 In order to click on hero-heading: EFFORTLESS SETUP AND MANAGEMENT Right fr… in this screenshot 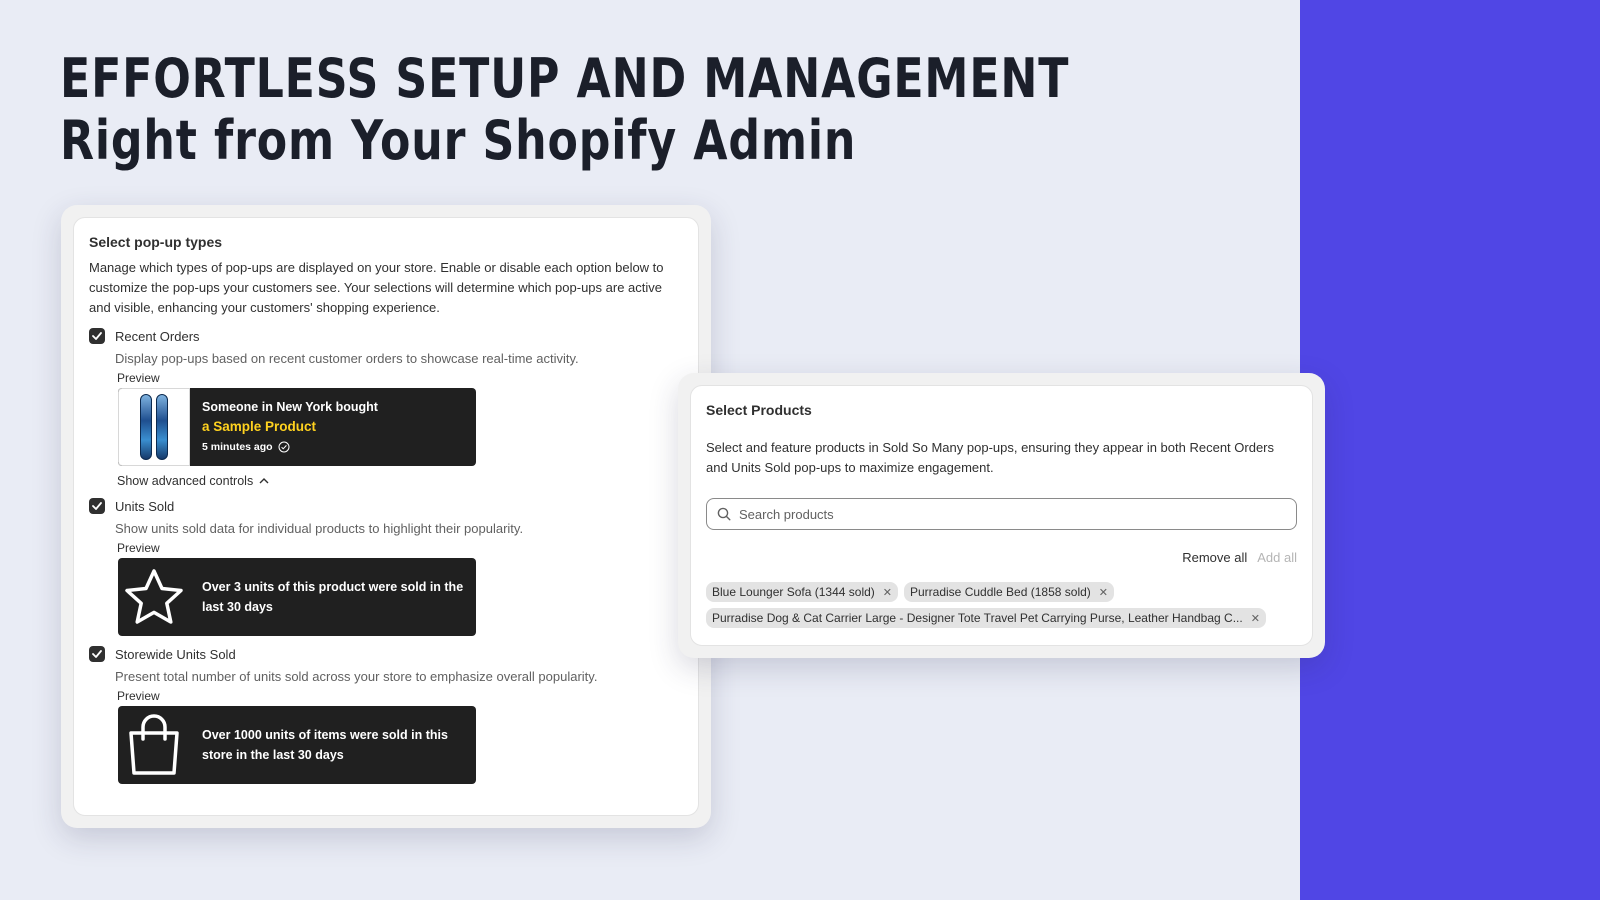, I will do `click(675, 110)`.